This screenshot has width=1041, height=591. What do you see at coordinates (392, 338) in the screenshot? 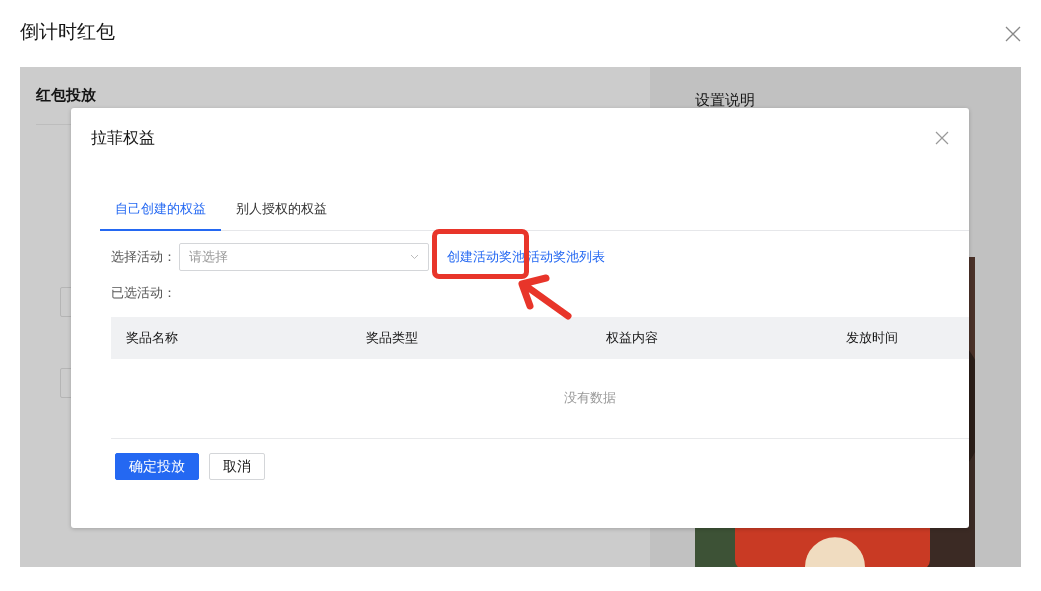
I see `column-header: 奖品类型` at bounding box center [392, 338].